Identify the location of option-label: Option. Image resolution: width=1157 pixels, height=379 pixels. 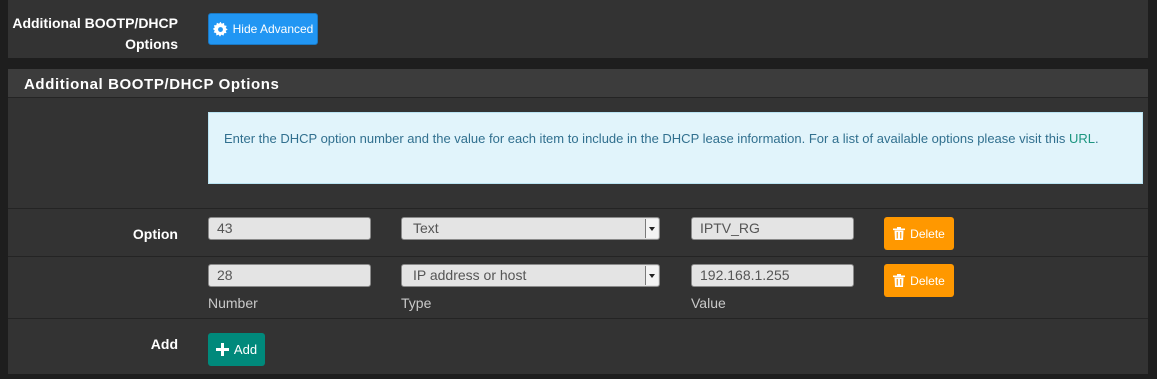
(155, 234).